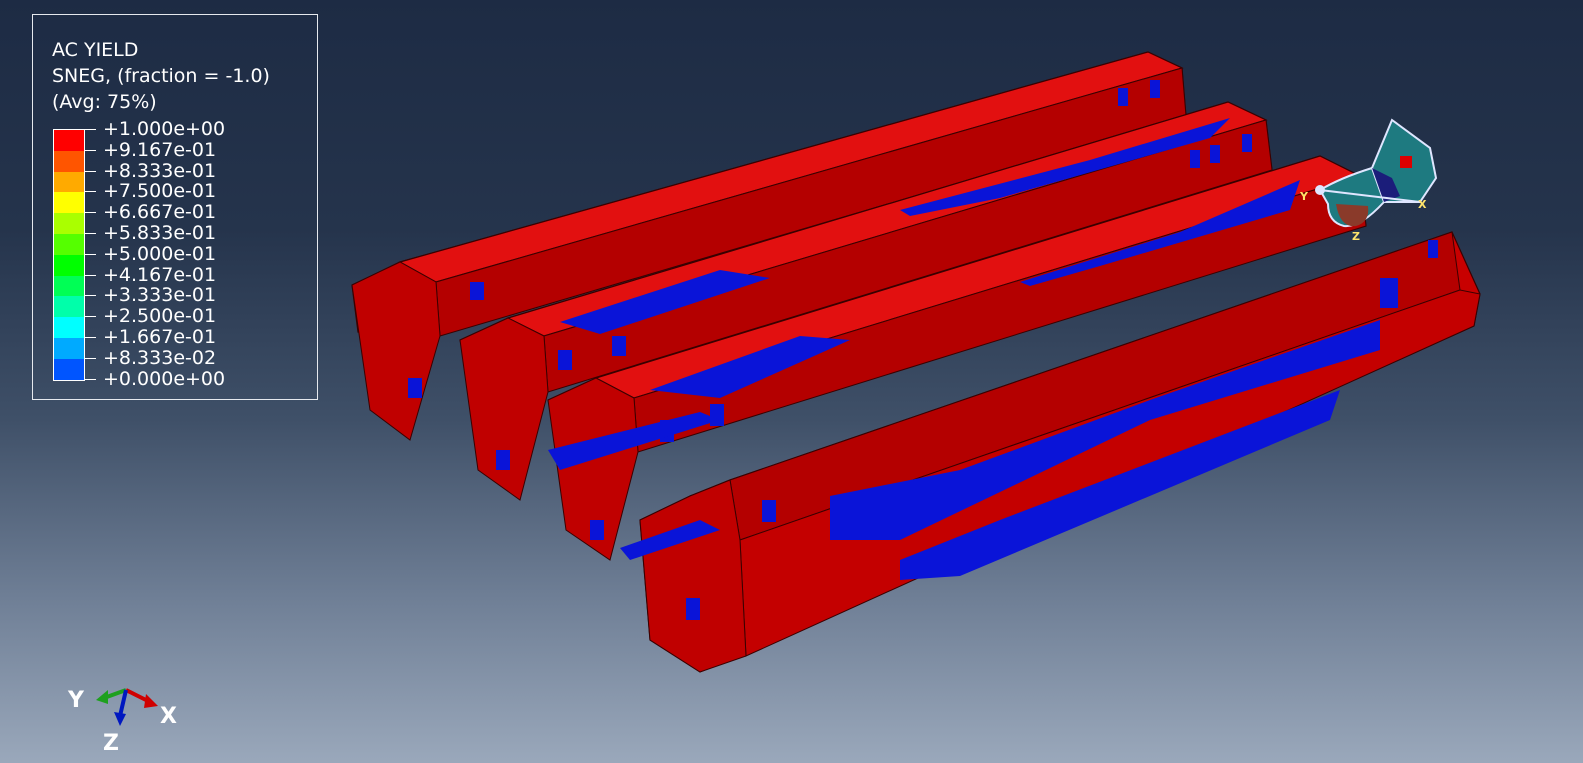 This screenshot has height=763, width=1583. Describe the element at coordinates (1356, 236) in the screenshot. I see `view-widget-z-label: Z` at that location.